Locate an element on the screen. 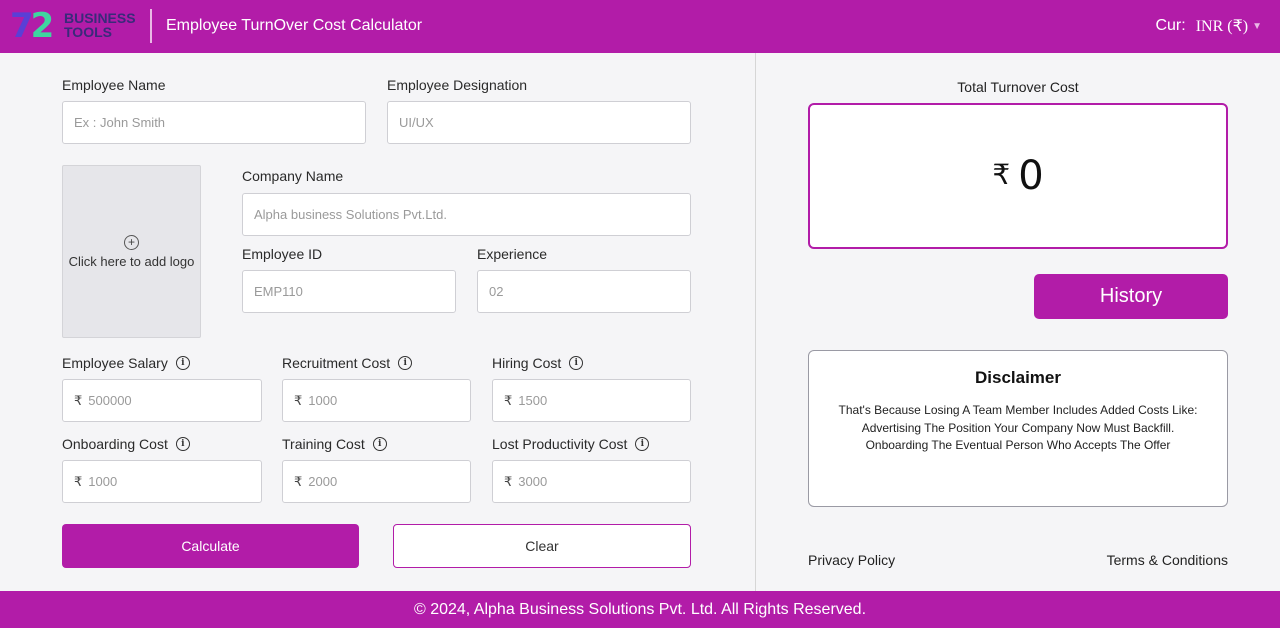 The height and width of the screenshot is (628, 1280). history-button: History is located at coordinates (1131, 296).